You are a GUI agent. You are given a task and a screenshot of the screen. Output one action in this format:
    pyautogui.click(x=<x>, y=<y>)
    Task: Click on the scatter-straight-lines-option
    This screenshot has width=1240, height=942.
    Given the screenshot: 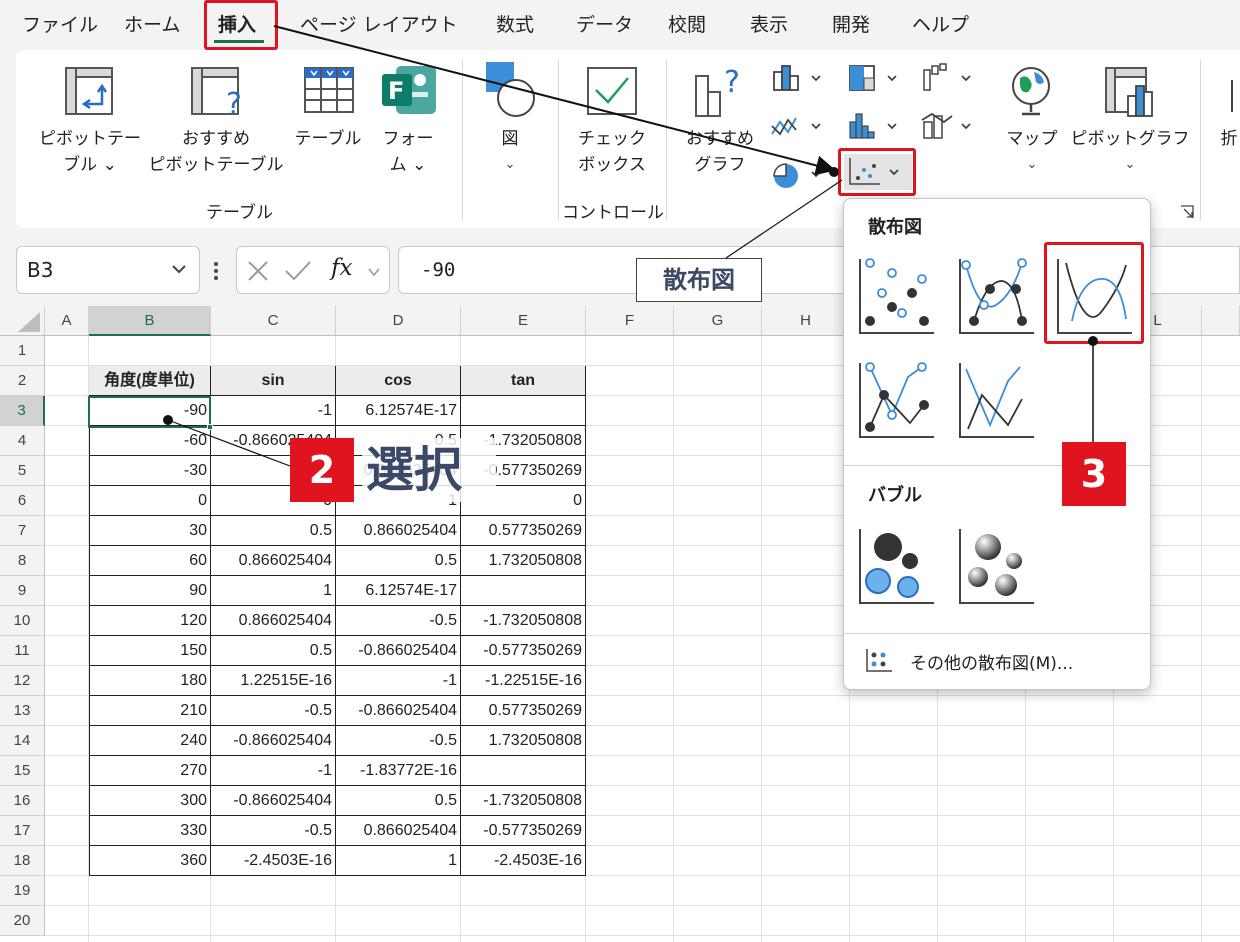 What is the action you would take?
    pyautogui.click(x=996, y=400)
    